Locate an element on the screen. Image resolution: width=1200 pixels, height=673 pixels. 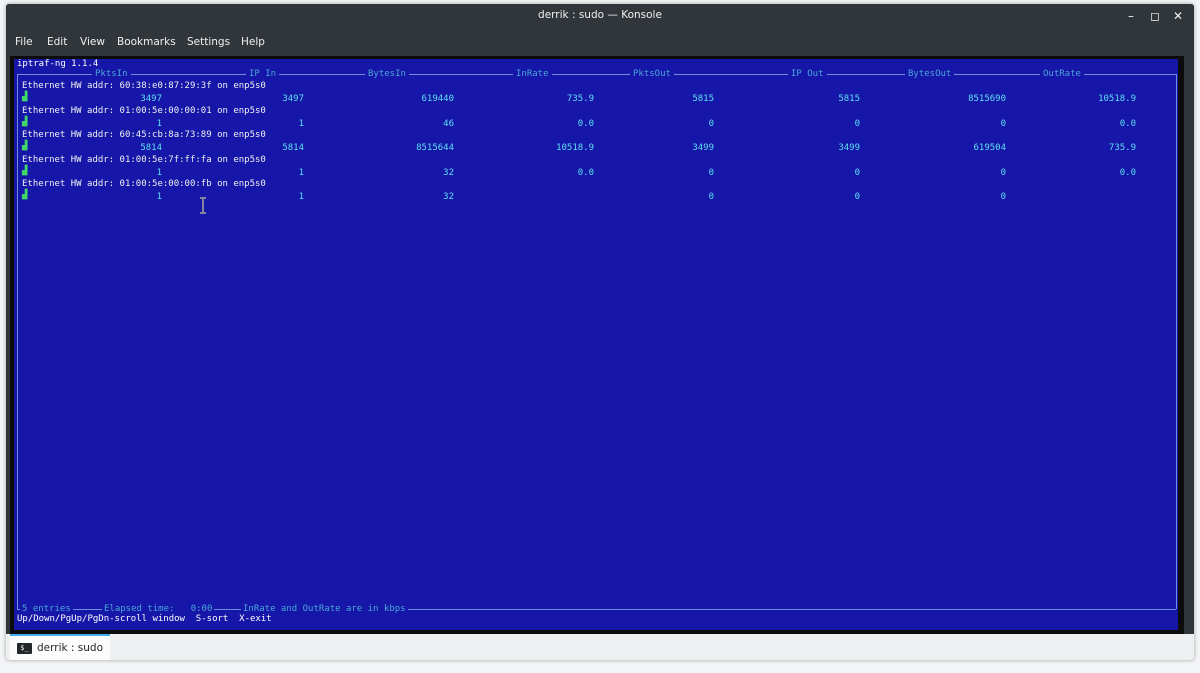
entry-value-outrate: 735.9 is located at coordinates (1122, 148).